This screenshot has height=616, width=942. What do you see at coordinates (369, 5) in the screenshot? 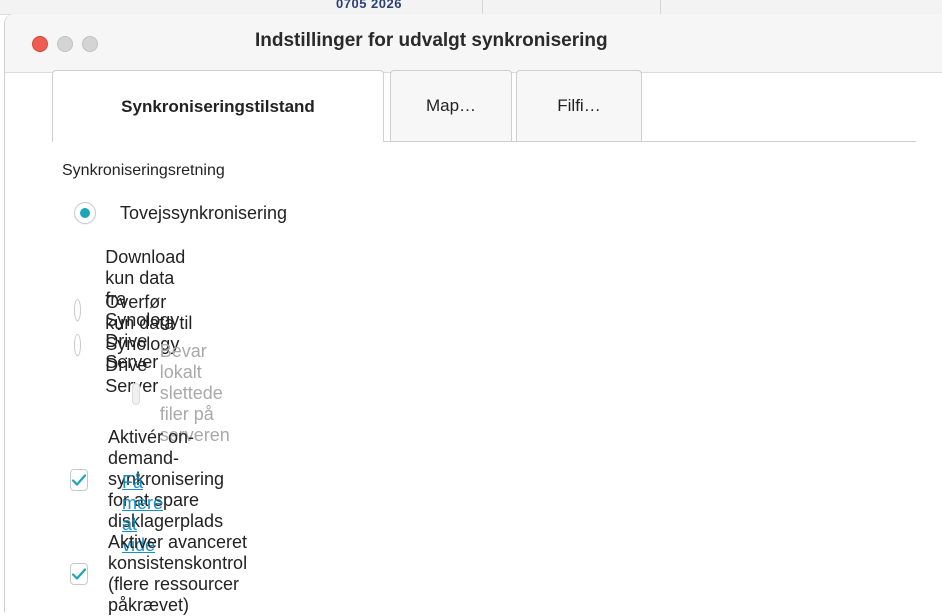
I see `background-partial-text: 0705 2026` at bounding box center [369, 5].